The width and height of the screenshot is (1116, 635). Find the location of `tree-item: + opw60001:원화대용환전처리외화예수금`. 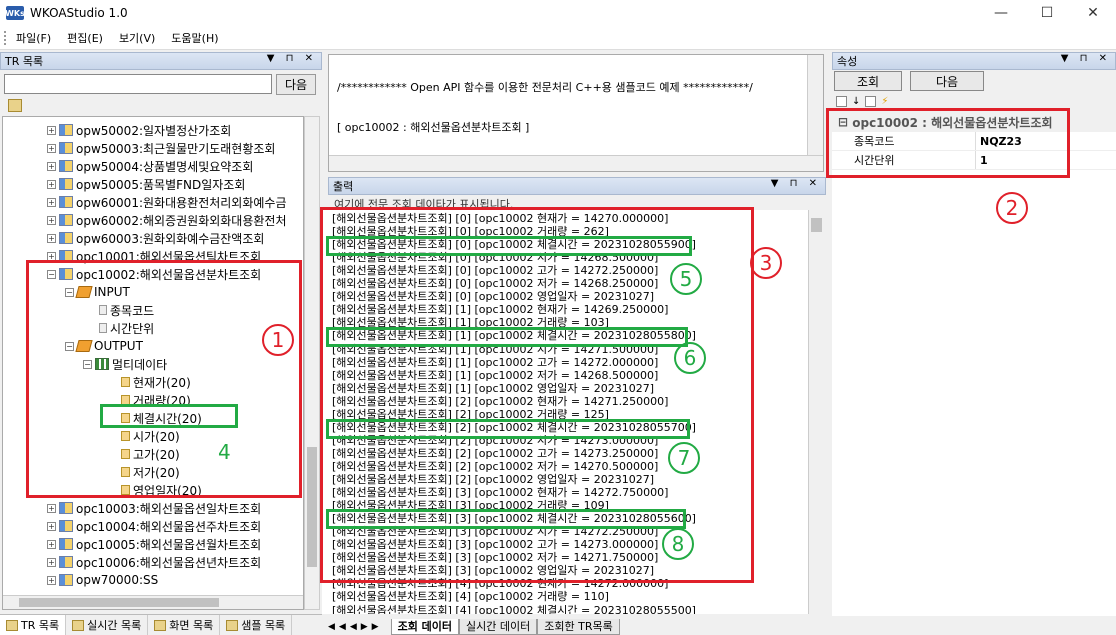

tree-item: + opw60001:원화대용환전처리외화예수금 is located at coordinates (167, 202).